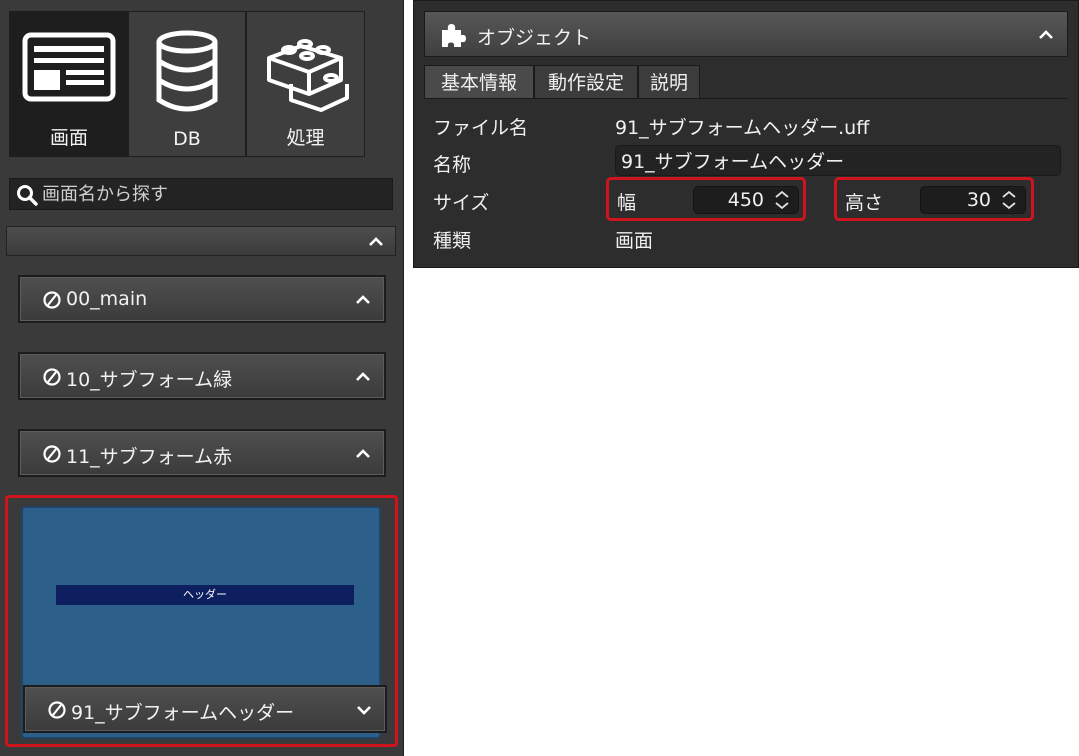 Image resolution: width=1079 pixels, height=756 pixels. What do you see at coordinates (201, 621) in the screenshot?
I see `selected-form-highlight: ヘッダー 91_サブフォームヘッダー` at bounding box center [201, 621].